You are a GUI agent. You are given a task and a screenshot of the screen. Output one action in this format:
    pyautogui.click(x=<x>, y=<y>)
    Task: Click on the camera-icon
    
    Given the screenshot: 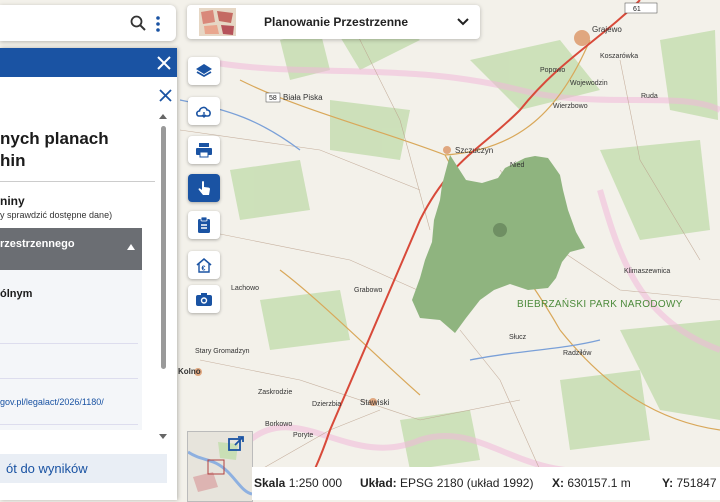 What is the action you would take?
    pyautogui.click(x=204, y=299)
    